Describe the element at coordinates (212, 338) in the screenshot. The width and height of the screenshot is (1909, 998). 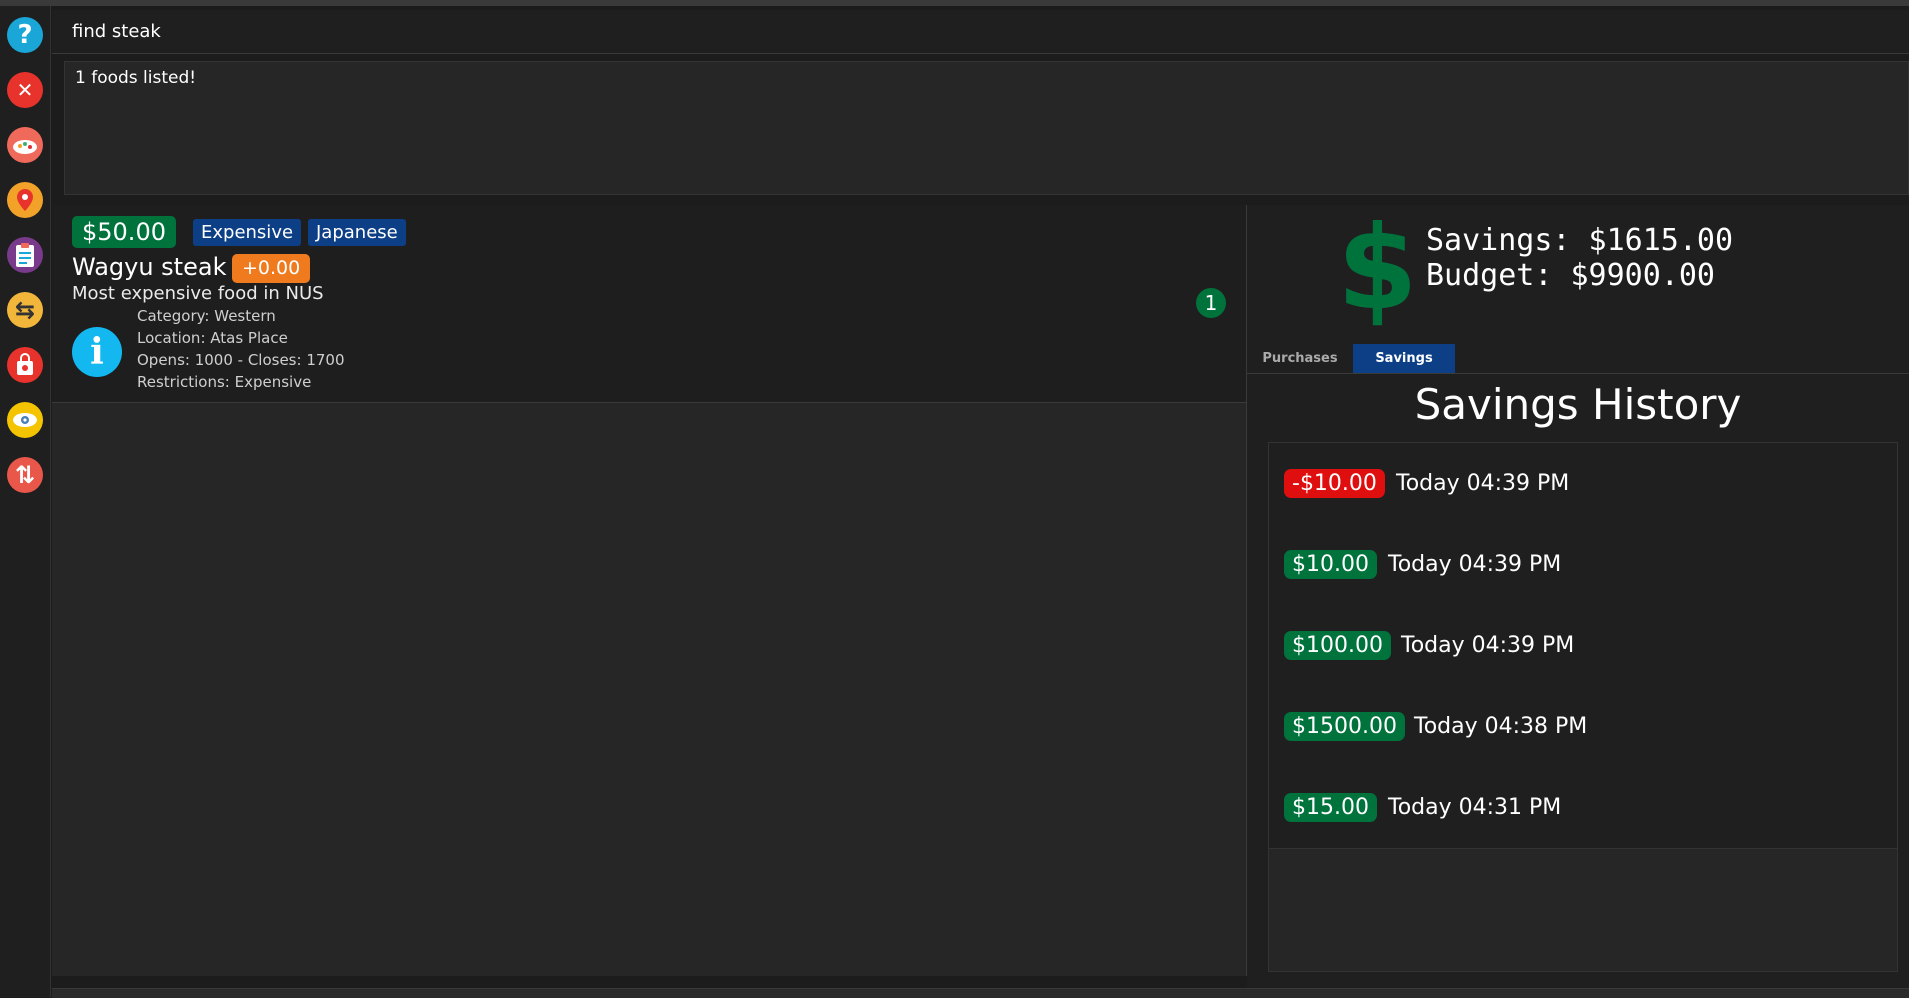
I see `food-location: Location: Atas Place` at that location.